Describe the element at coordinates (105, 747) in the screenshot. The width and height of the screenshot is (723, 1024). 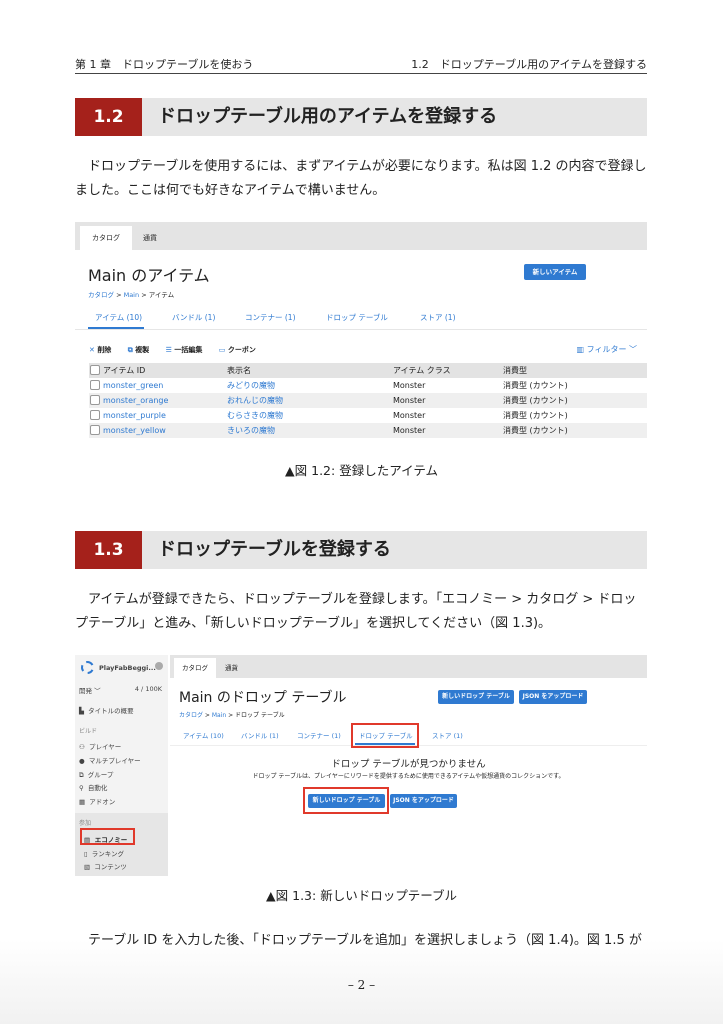
I see `sidebar-label: プレイヤー` at that location.